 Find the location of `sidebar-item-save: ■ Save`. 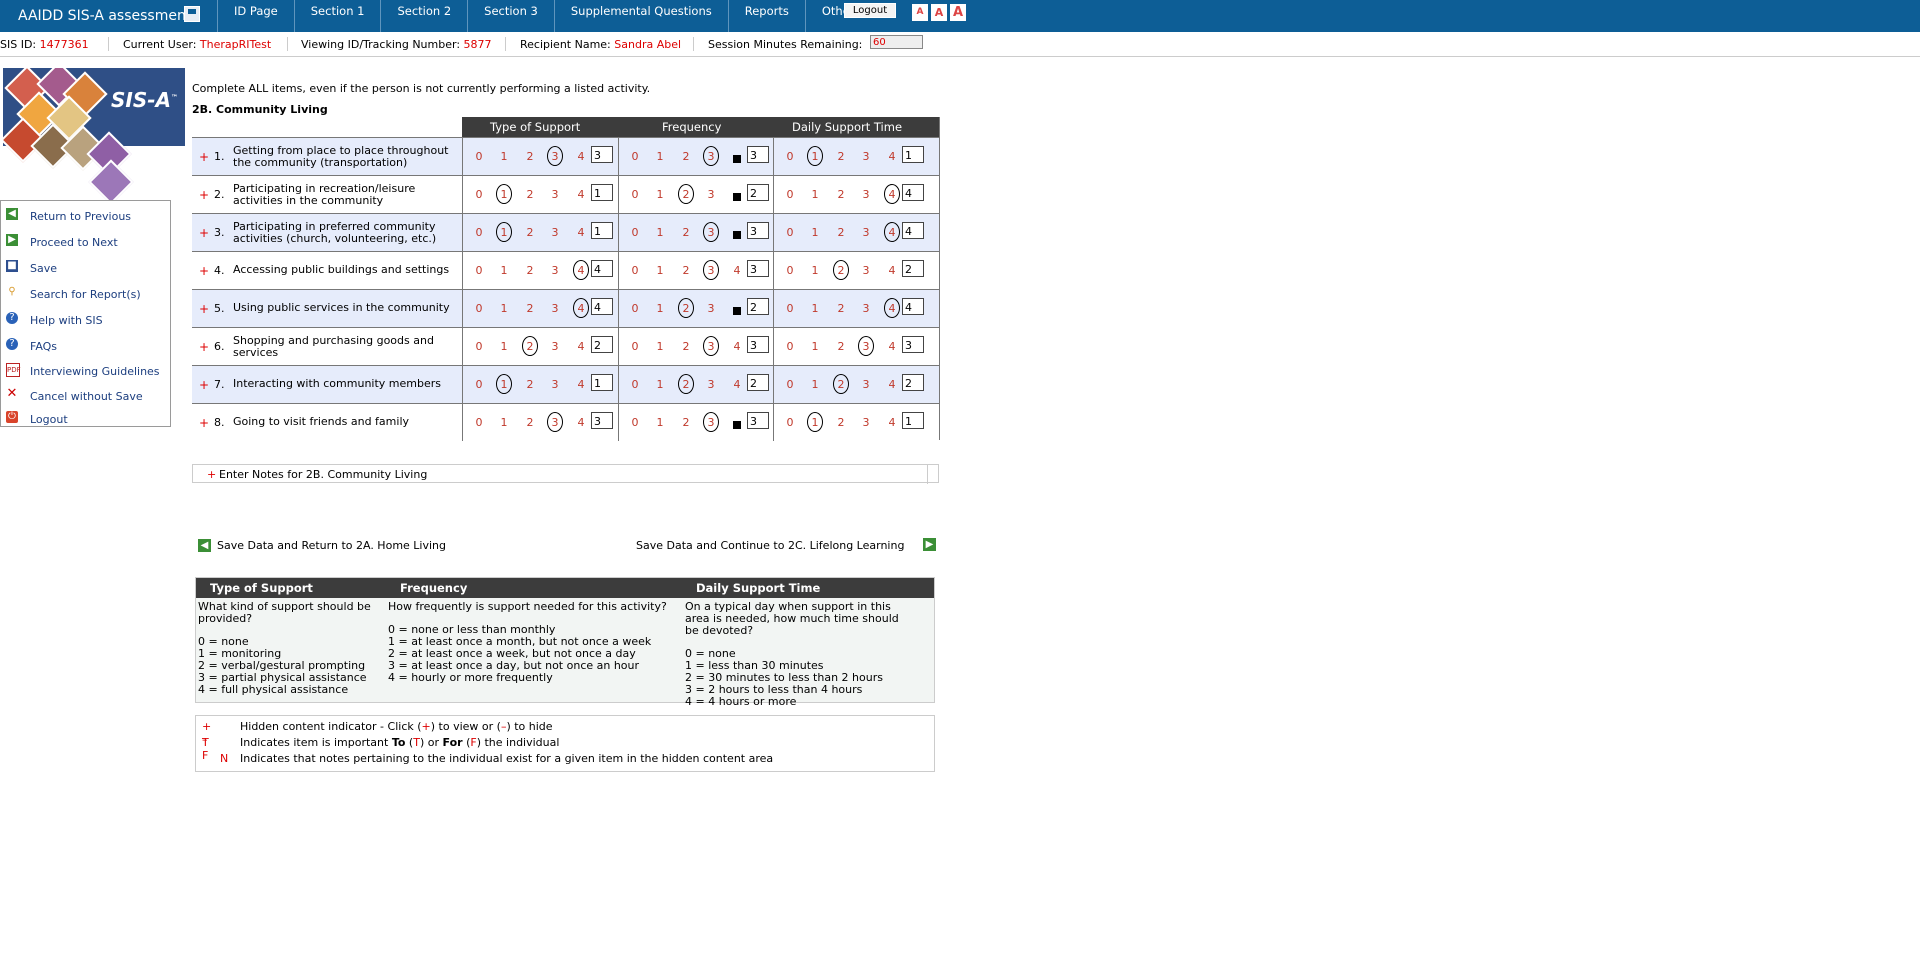

sidebar-item-save: ■ Save is located at coordinates (88, 269).